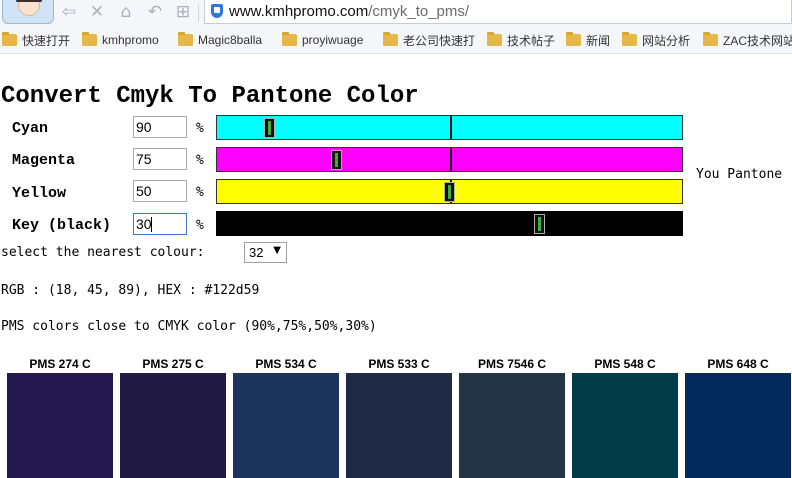 The width and height of the screenshot is (792, 478). Describe the element at coordinates (69, 12) in the screenshot. I see `back-arrow-icon: ⇦` at that location.